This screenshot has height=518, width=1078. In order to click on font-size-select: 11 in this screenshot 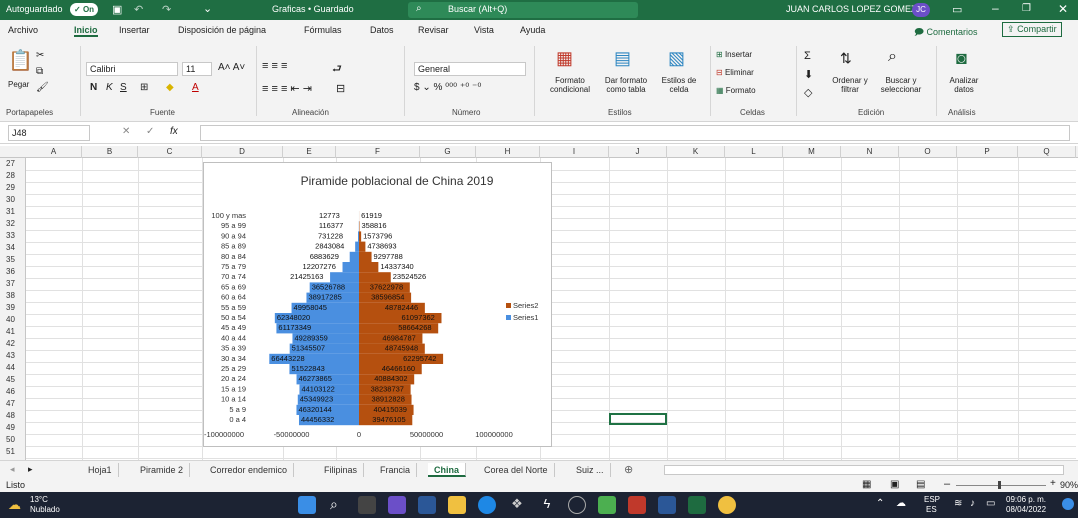, I will do `click(197, 69)`.